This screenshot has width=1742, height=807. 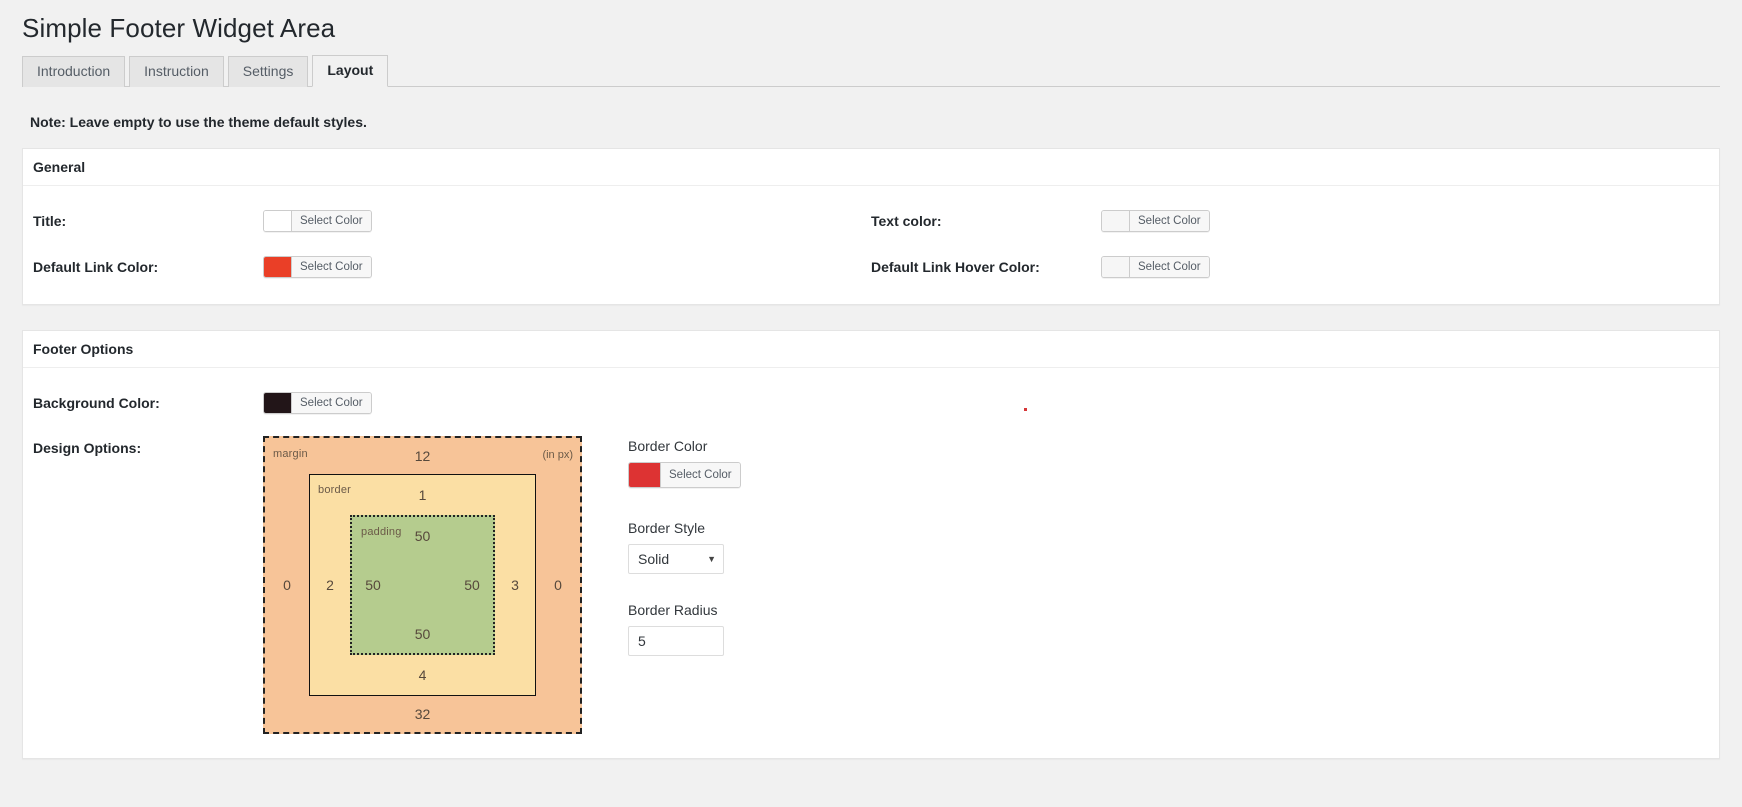 What do you see at coordinates (871, 70) in the screenshot?
I see `tab-bar: Introduction Instruction Settings Layout` at bounding box center [871, 70].